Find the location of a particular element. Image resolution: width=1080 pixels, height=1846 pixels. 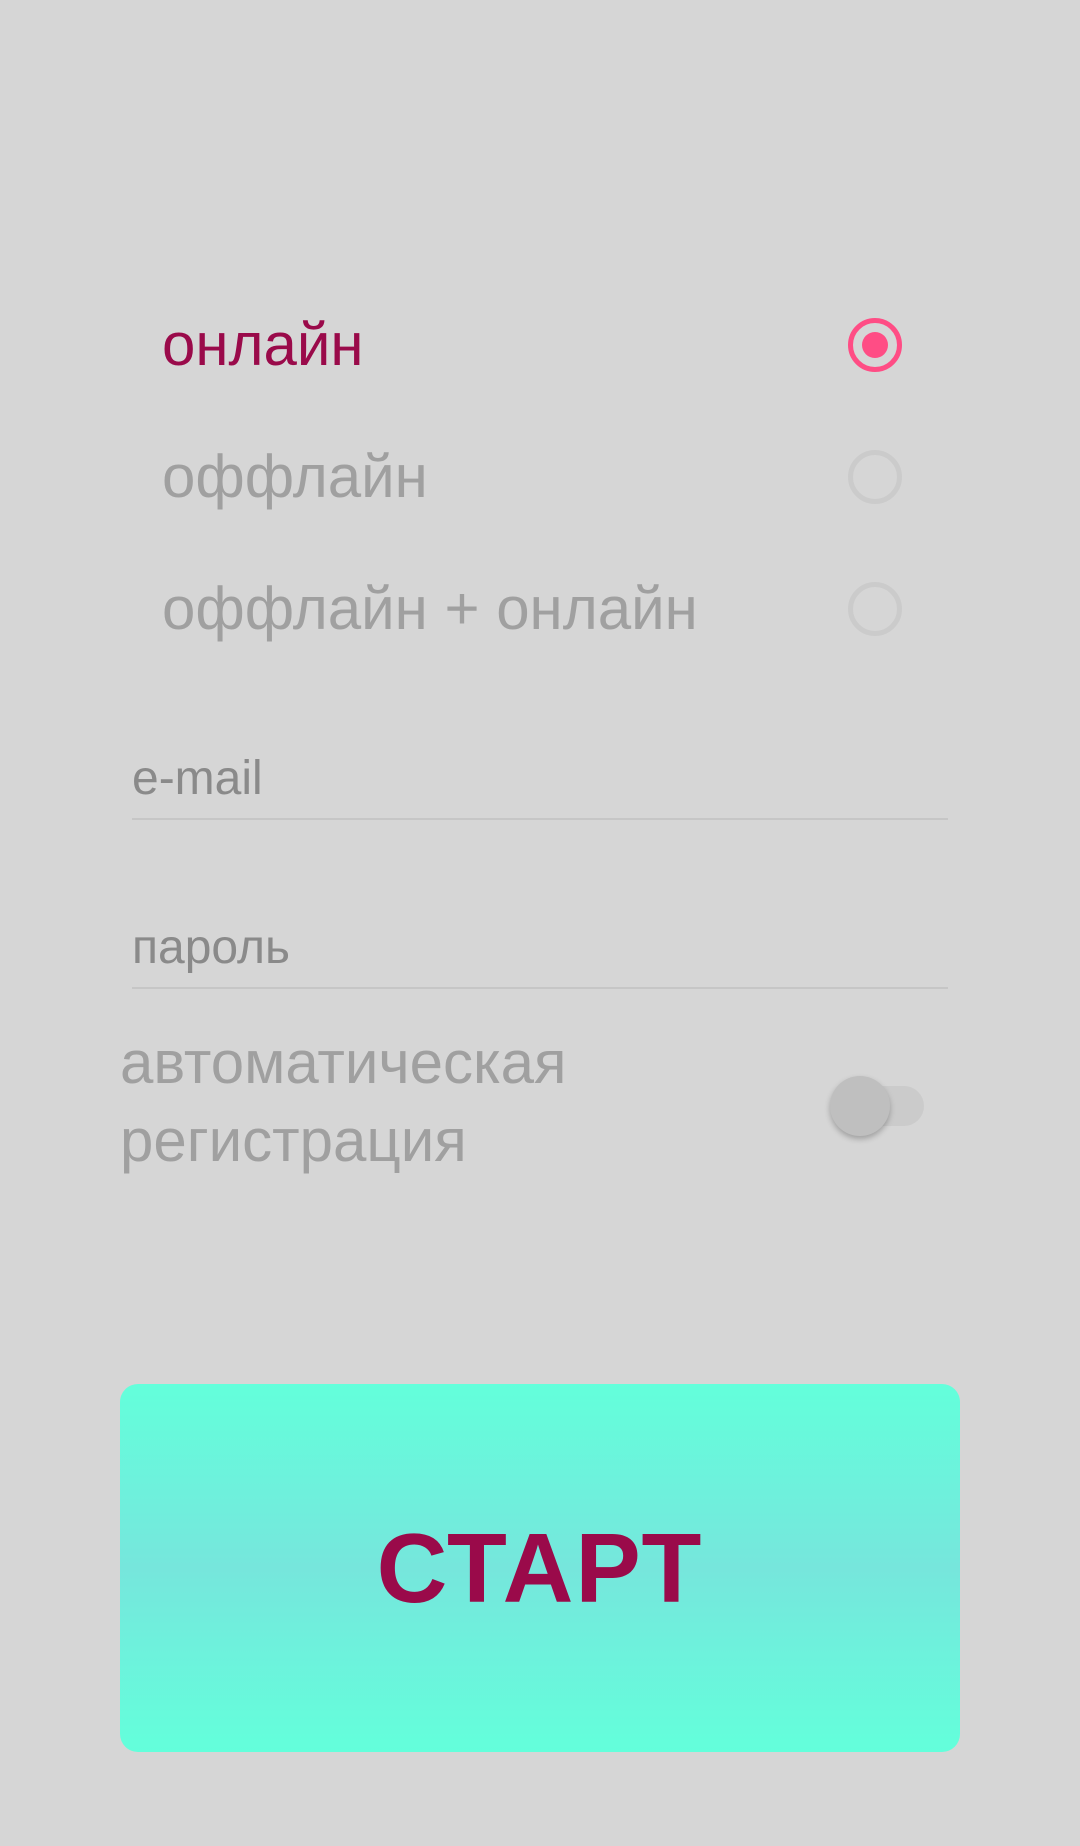

start-button-label: СТАРТ is located at coordinates (540, 1567).